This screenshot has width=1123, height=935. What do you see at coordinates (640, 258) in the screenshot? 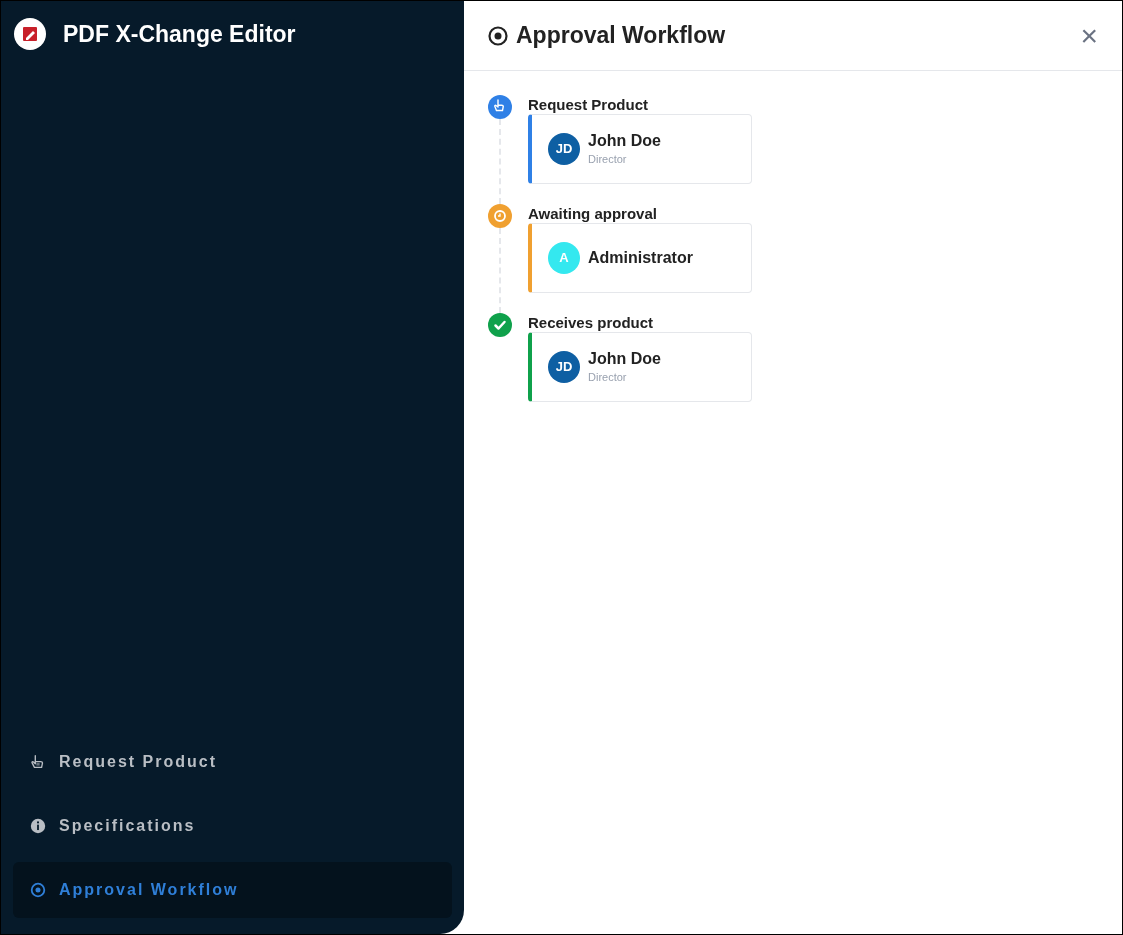
I see `person-name: Administrator` at bounding box center [640, 258].